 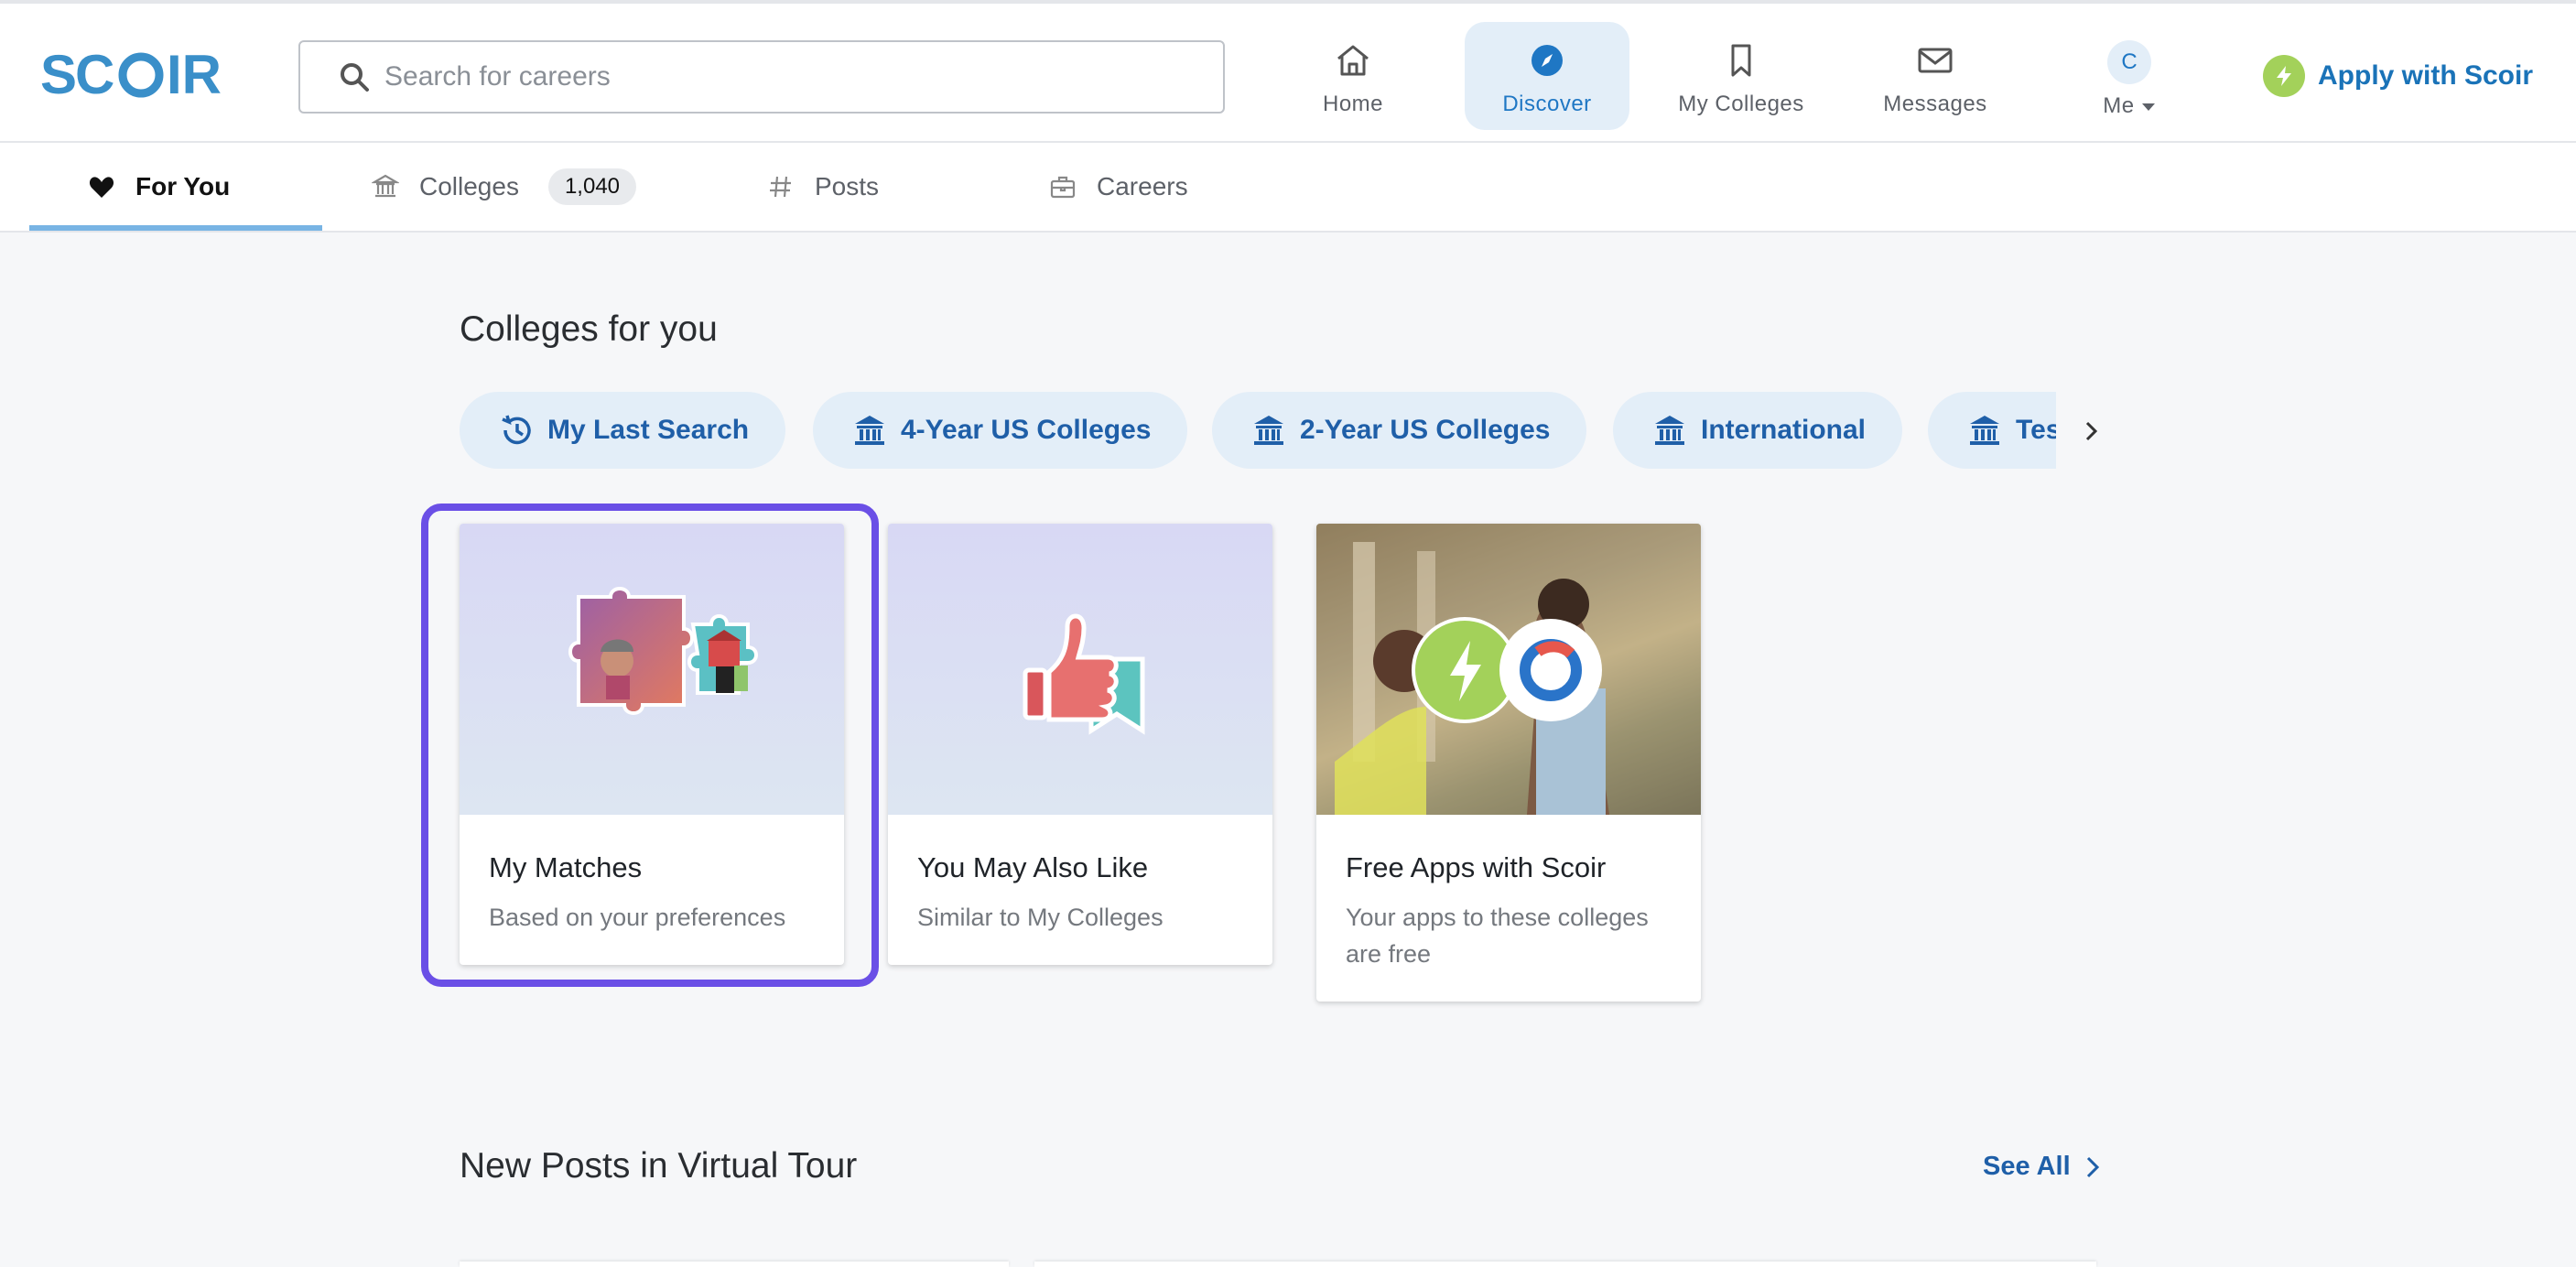 What do you see at coordinates (1741, 104) in the screenshot?
I see `nav-my-colleges-label: My Colleges` at bounding box center [1741, 104].